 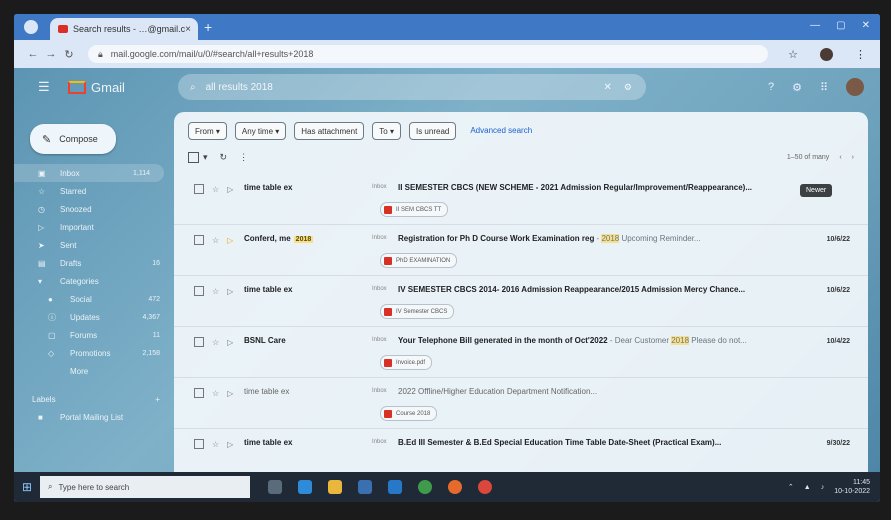 I want to click on browser-tab: Search results - …@gmail.com ×, so click(x=124, y=29).